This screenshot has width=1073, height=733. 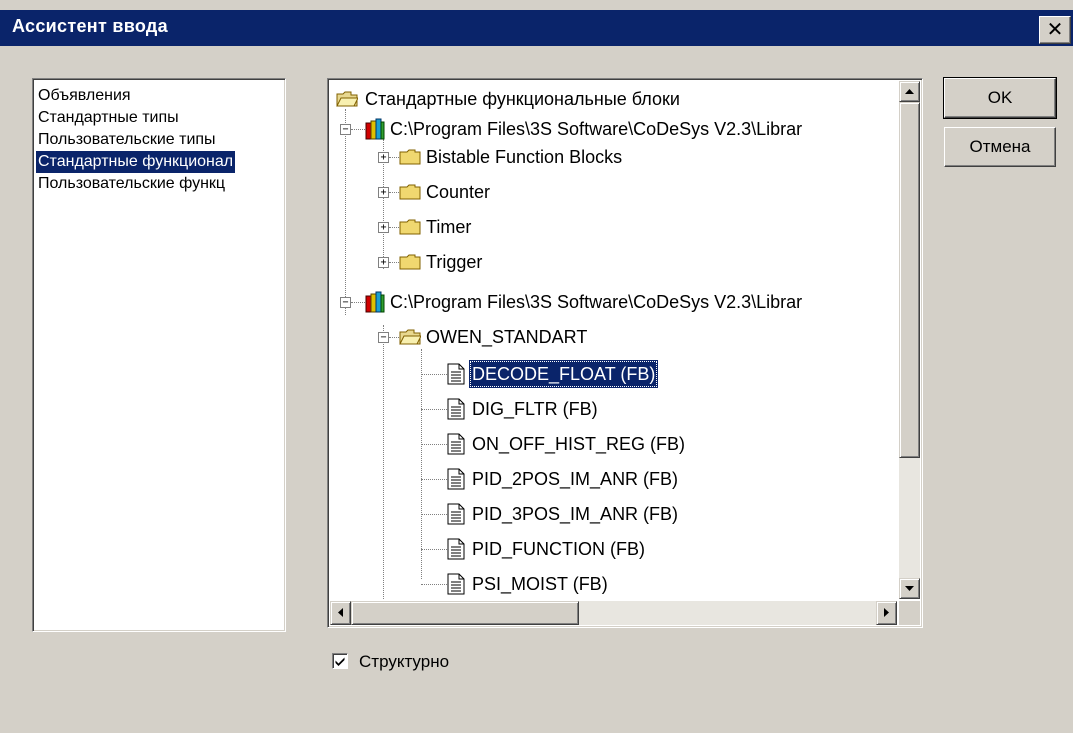 What do you see at coordinates (575, 514) in the screenshot?
I see `tree-node-label: PID_3POS_IM_ANR (FB)` at bounding box center [575, 514].